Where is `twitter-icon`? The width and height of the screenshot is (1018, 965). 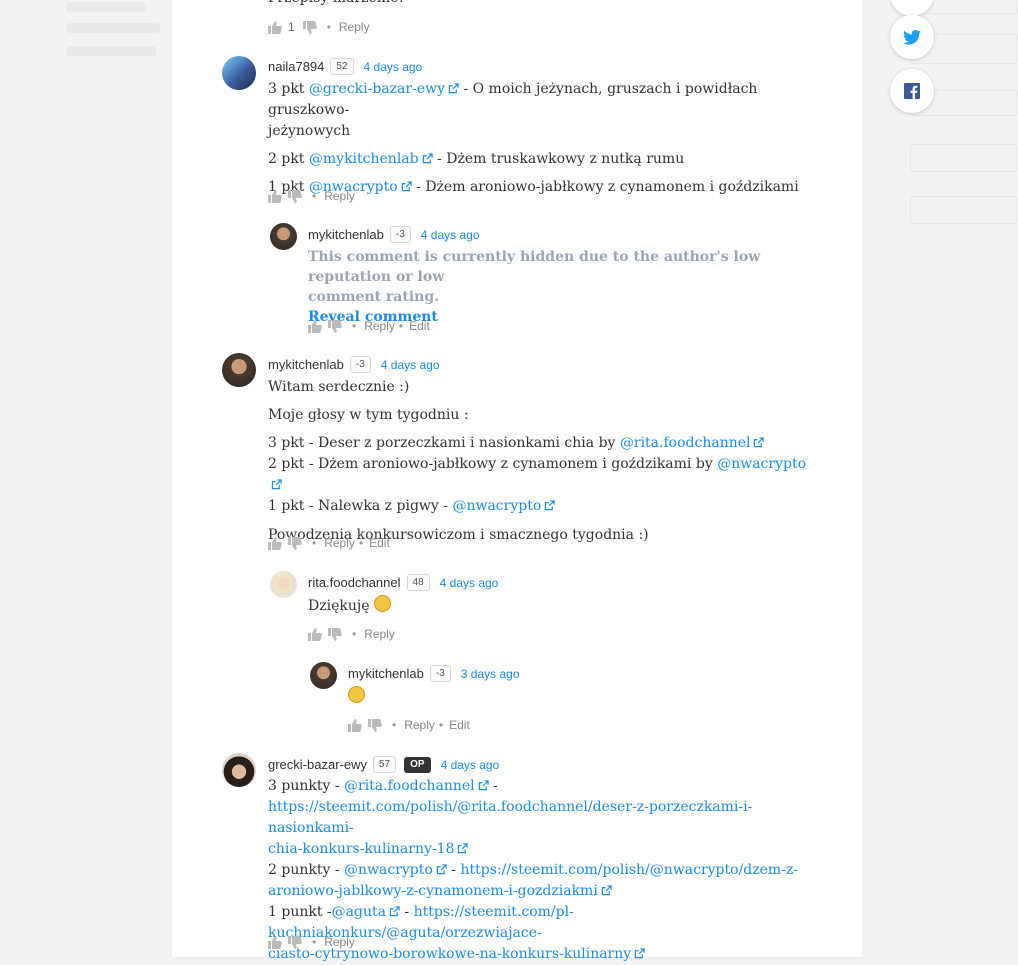
twitter-icon is located at coordinates (912, 37).